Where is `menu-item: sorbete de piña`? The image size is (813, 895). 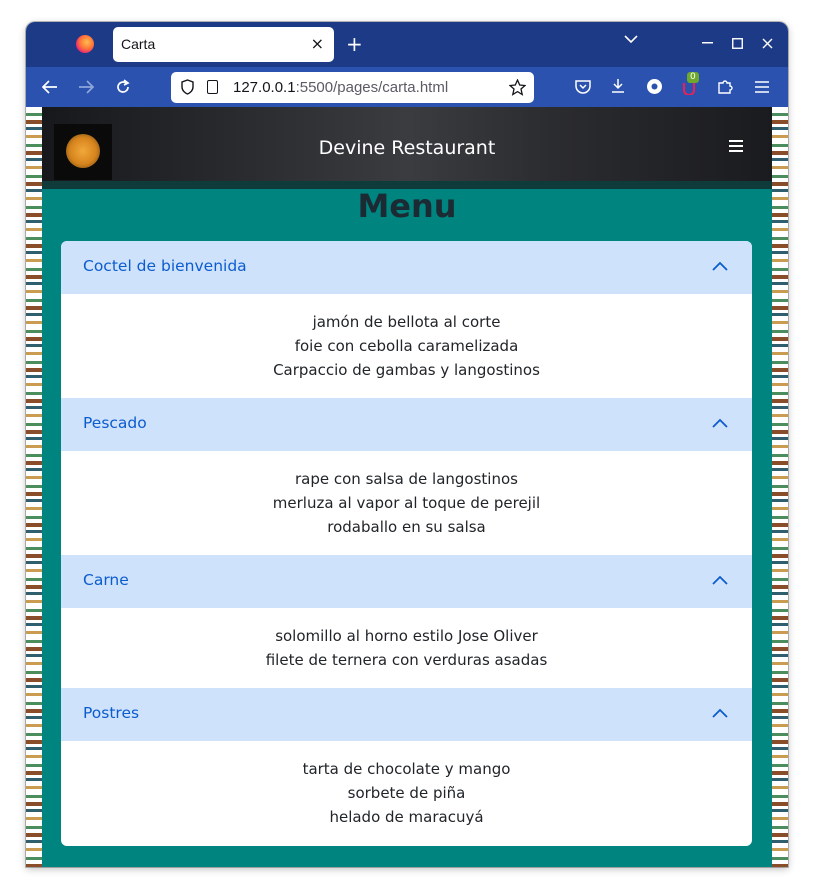
menu-item: sorbete de piña is located at coordinates (406, 793).